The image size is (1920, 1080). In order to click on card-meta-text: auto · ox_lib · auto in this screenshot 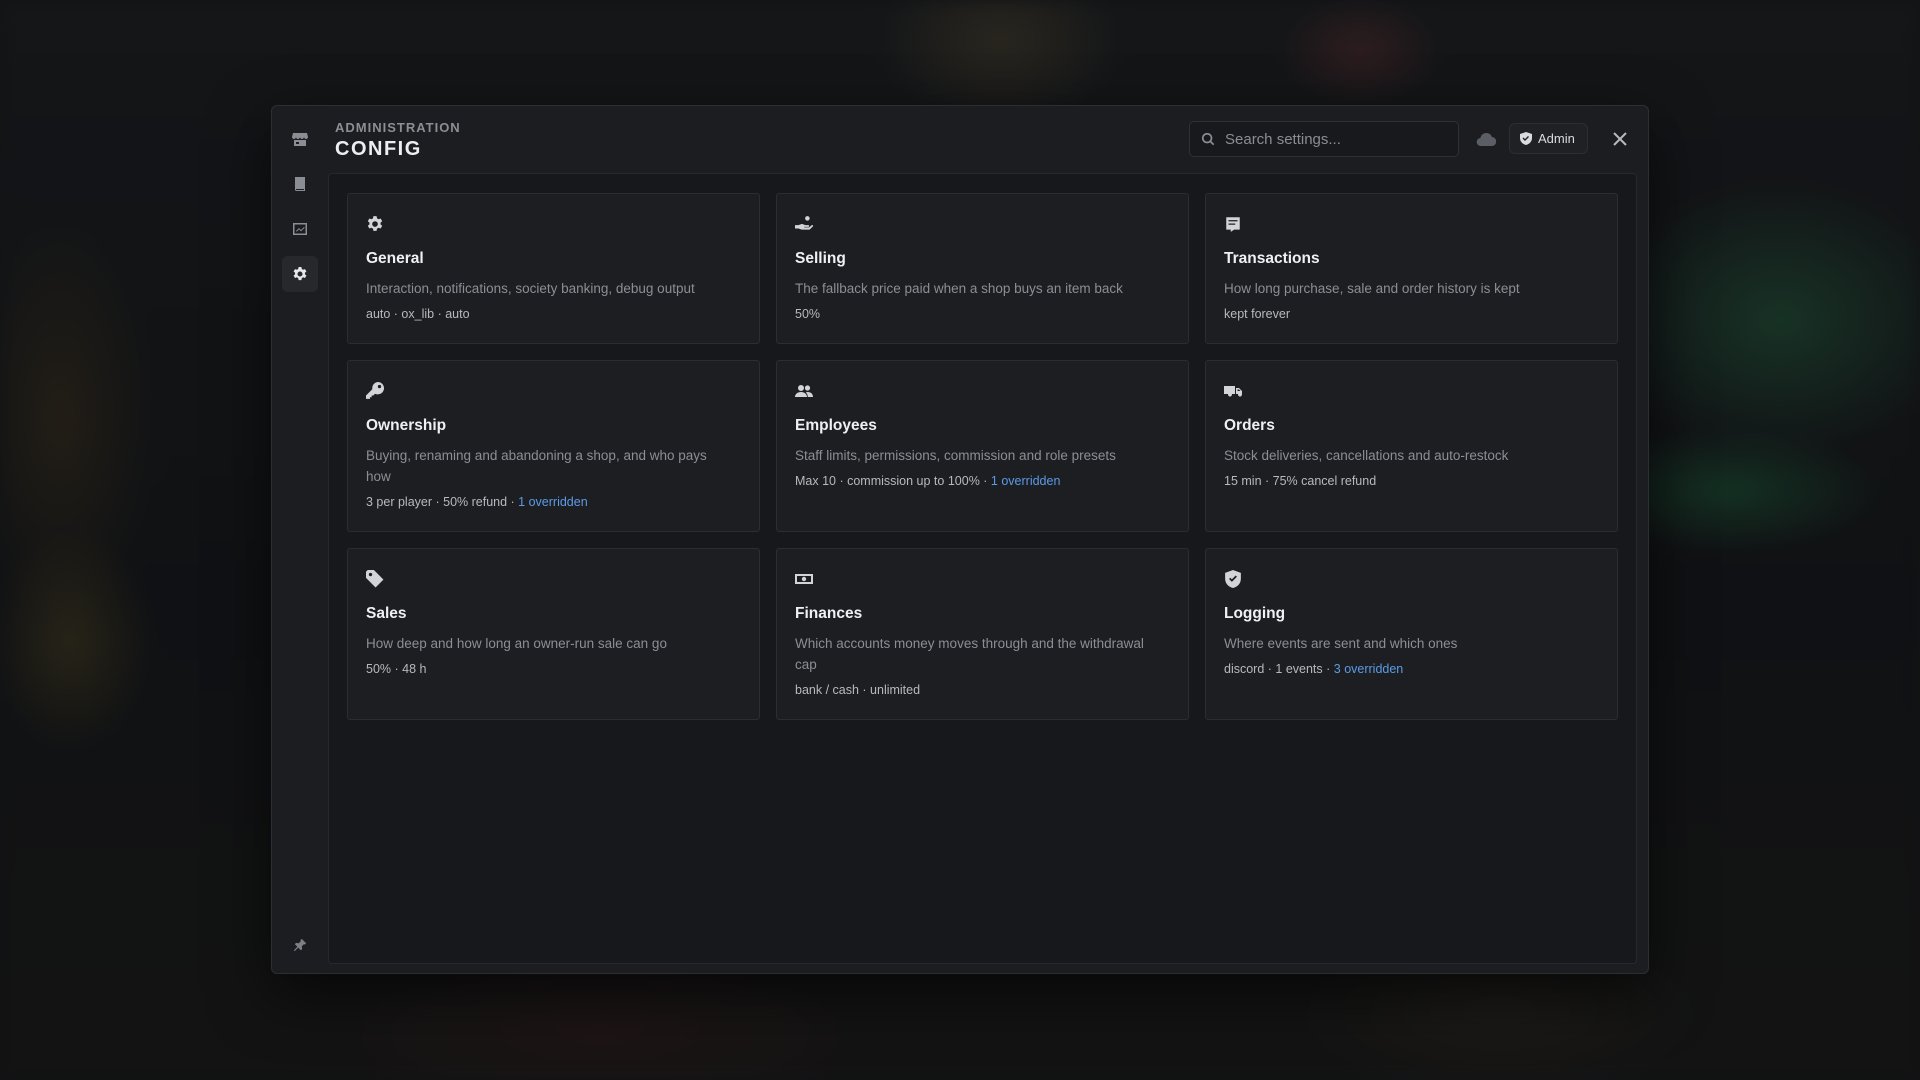, I will do `click(418, 314)`.